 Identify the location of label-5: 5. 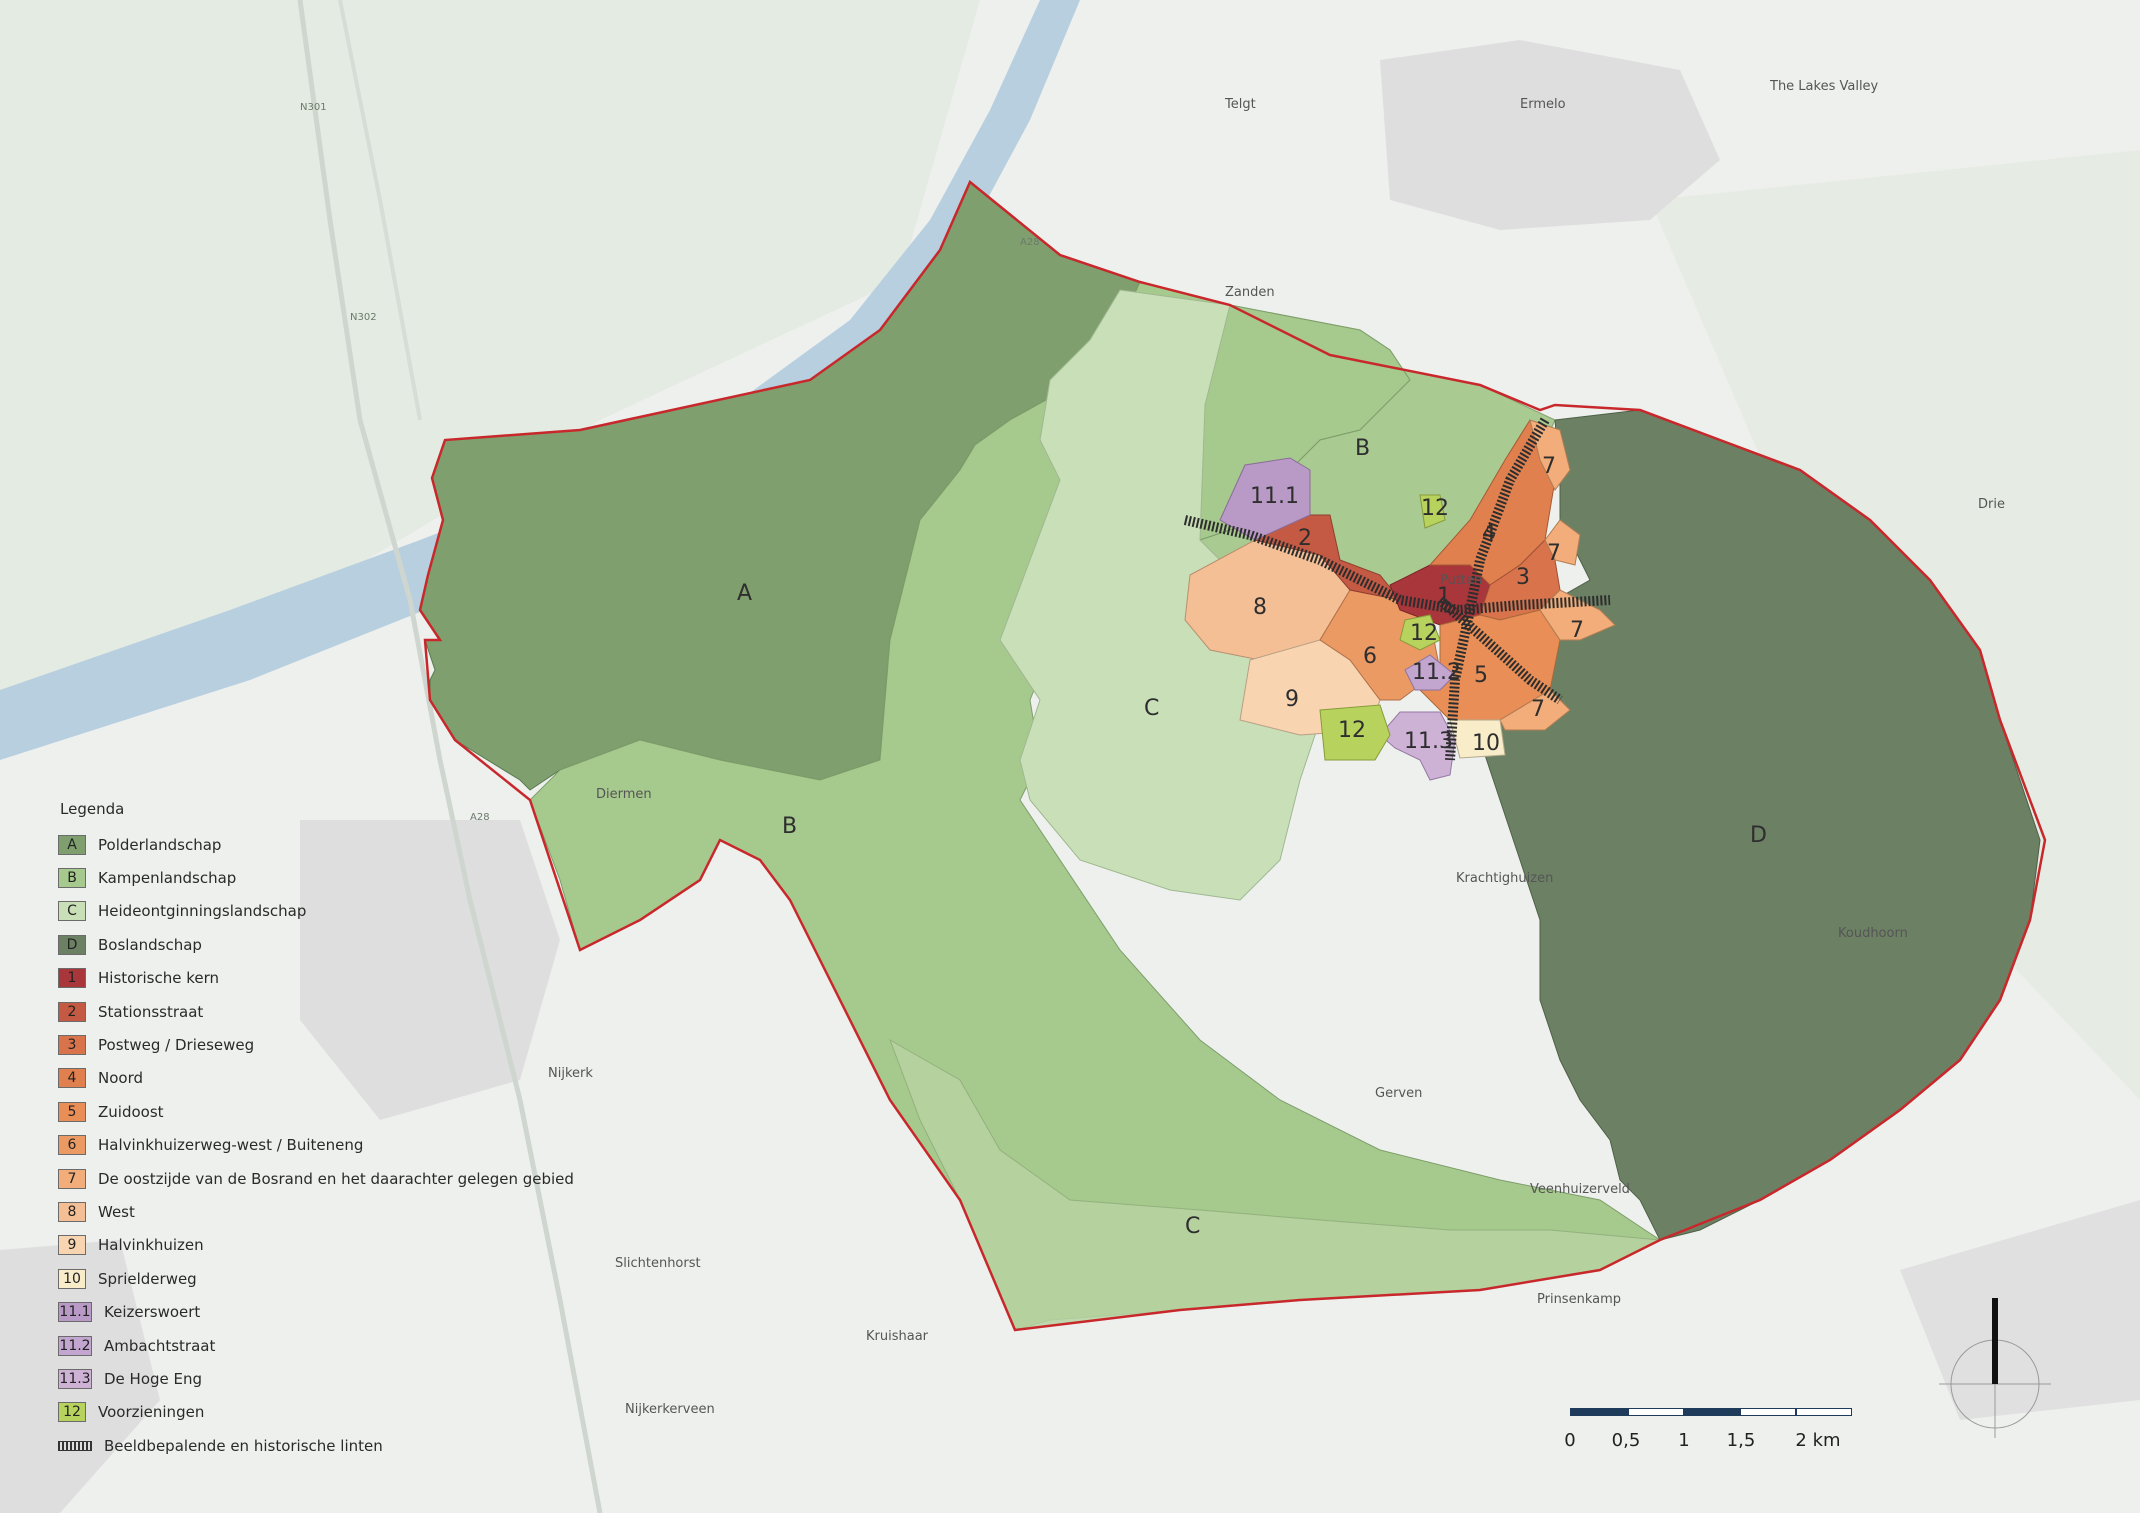
(1481, 675).